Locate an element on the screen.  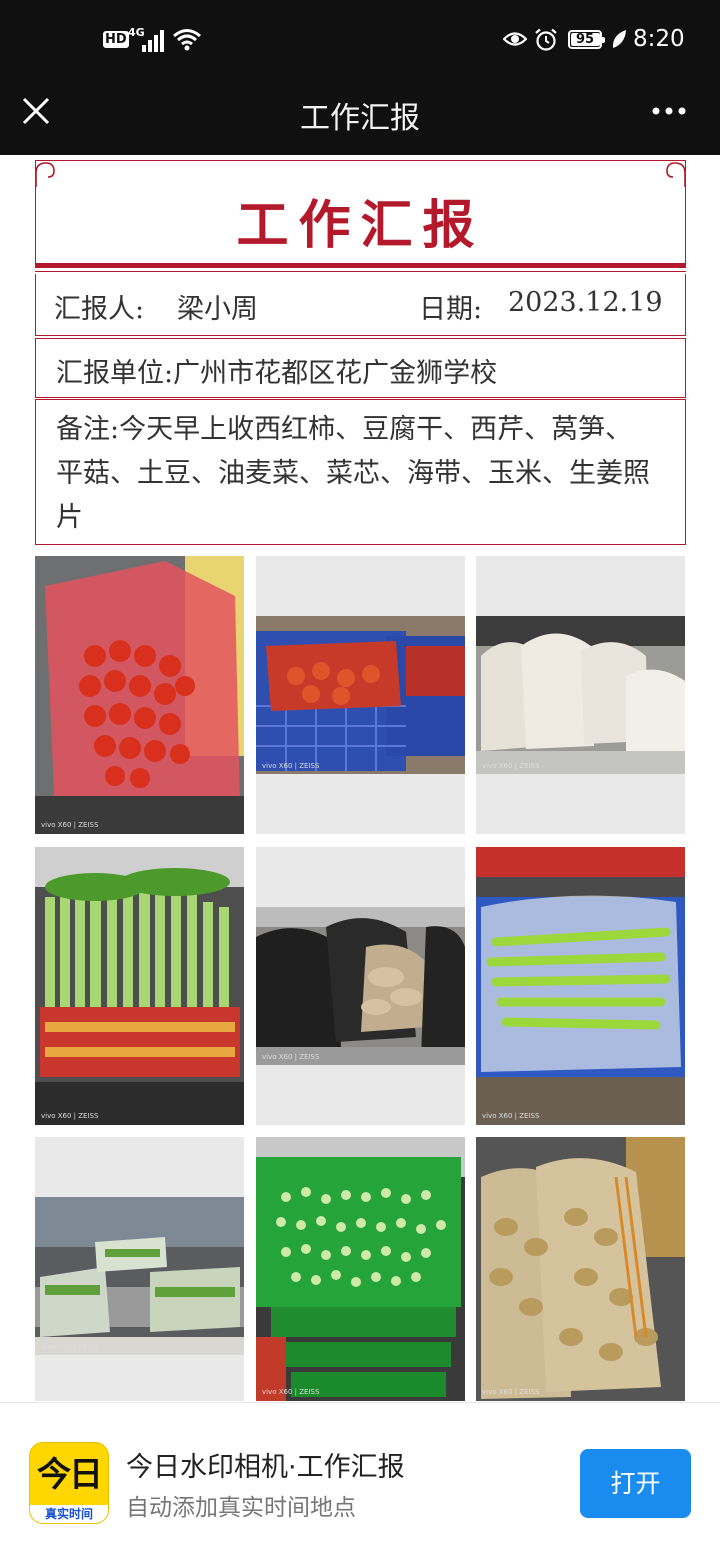
battery-percent: 95 is located at coordinates (585, 39).